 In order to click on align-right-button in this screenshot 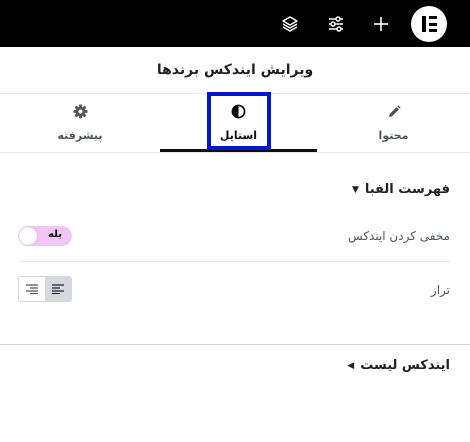, I will do `click(32, 289)`.